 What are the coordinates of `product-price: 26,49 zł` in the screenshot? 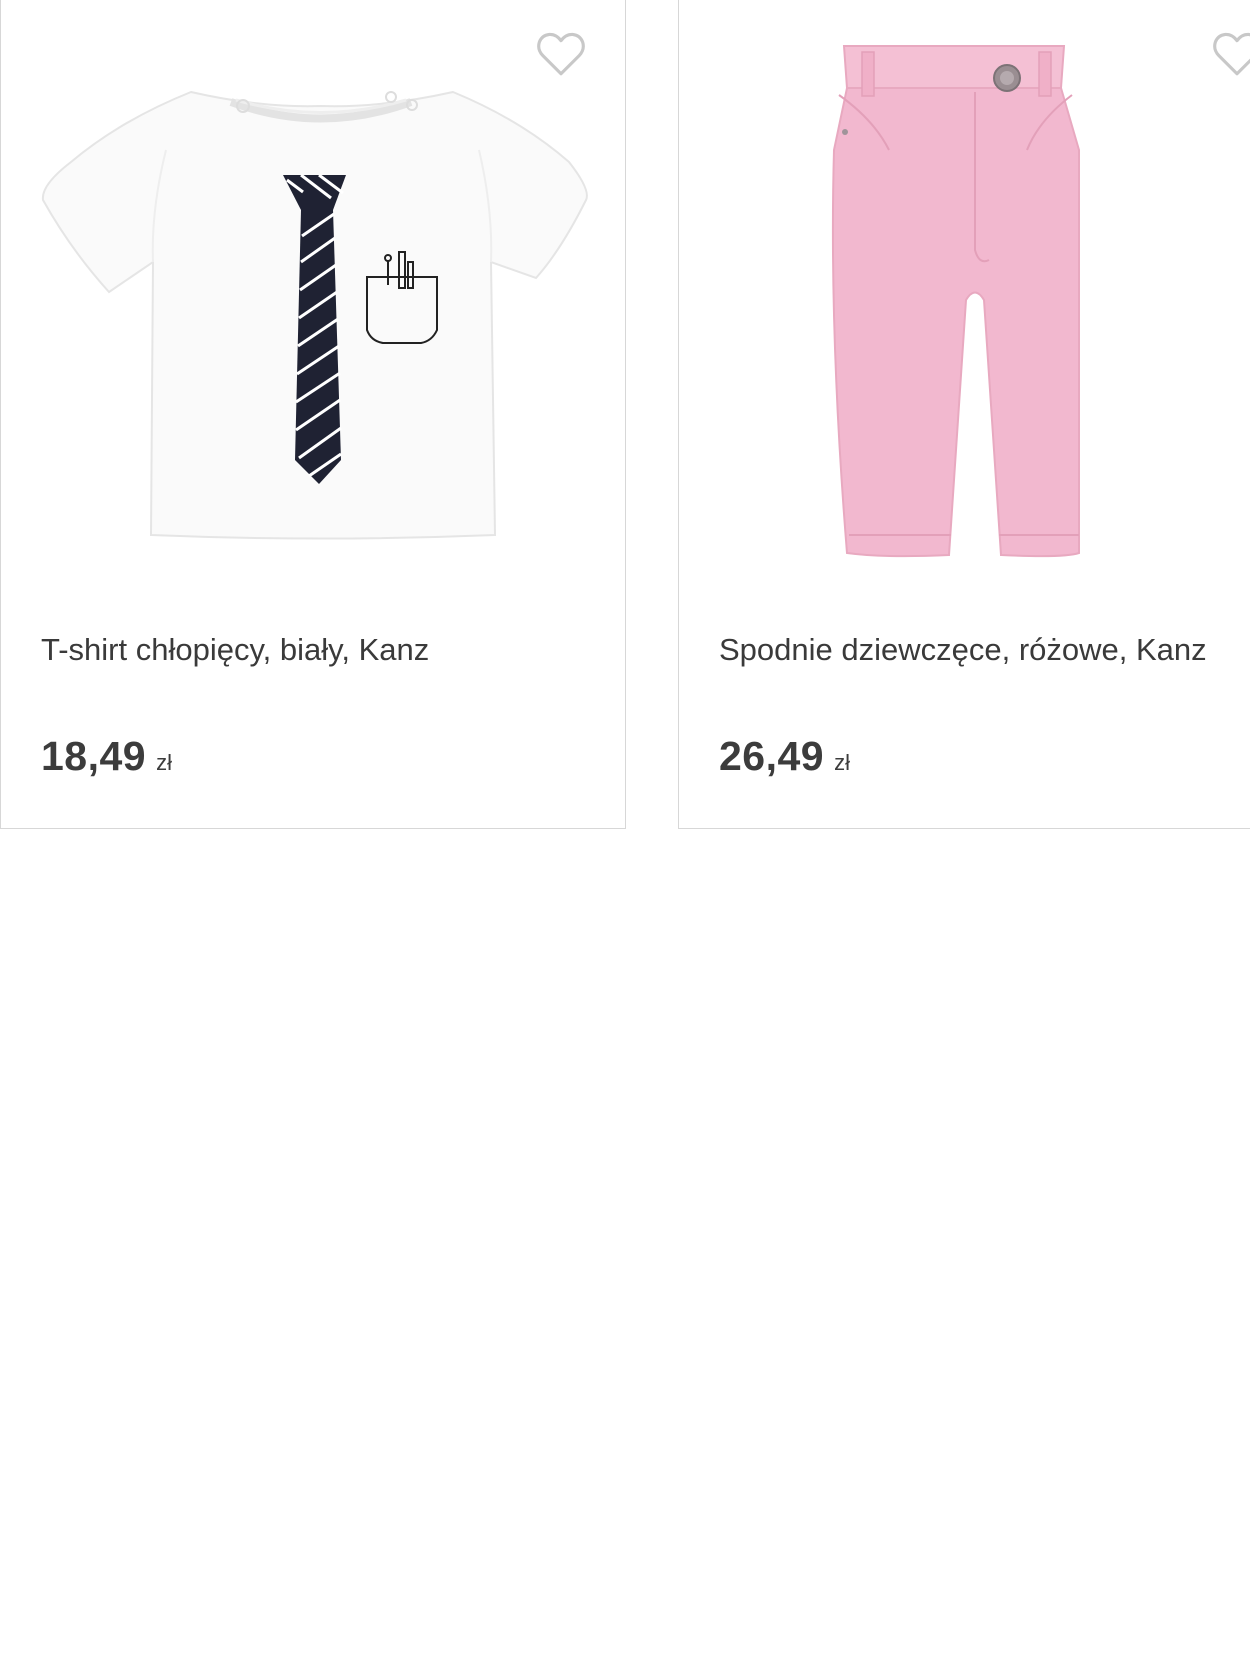 It's located at (784, 756).